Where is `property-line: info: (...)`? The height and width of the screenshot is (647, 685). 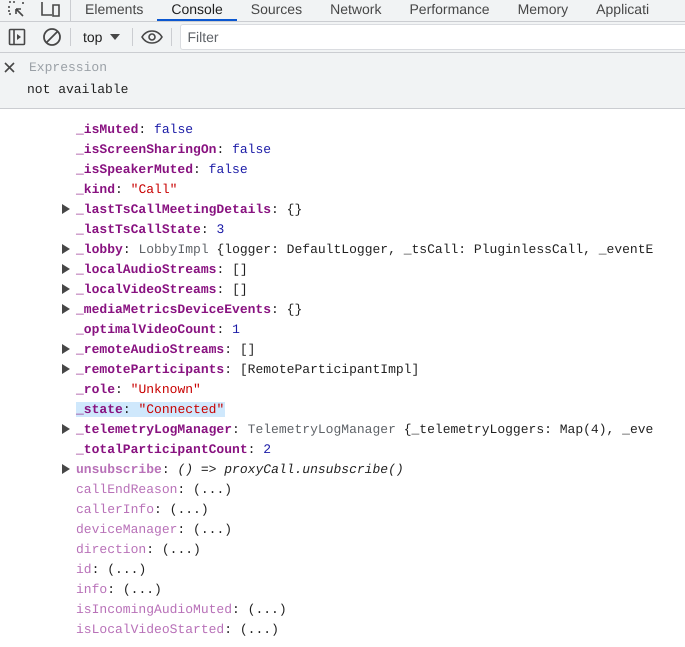
property-line: info: (...) is located at coordinates (119, 589).